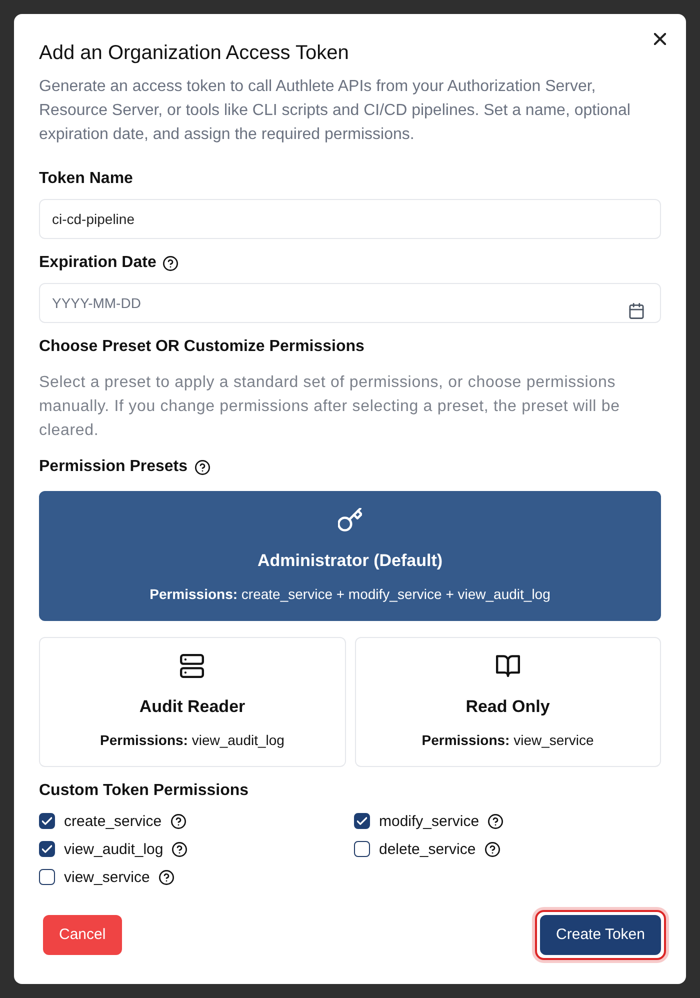 The height and width of the screenshot is (998, 700). Describe the element at coordinates (192, 707) in the screenshot. I see `preset-title: Audit Reader` at that location.